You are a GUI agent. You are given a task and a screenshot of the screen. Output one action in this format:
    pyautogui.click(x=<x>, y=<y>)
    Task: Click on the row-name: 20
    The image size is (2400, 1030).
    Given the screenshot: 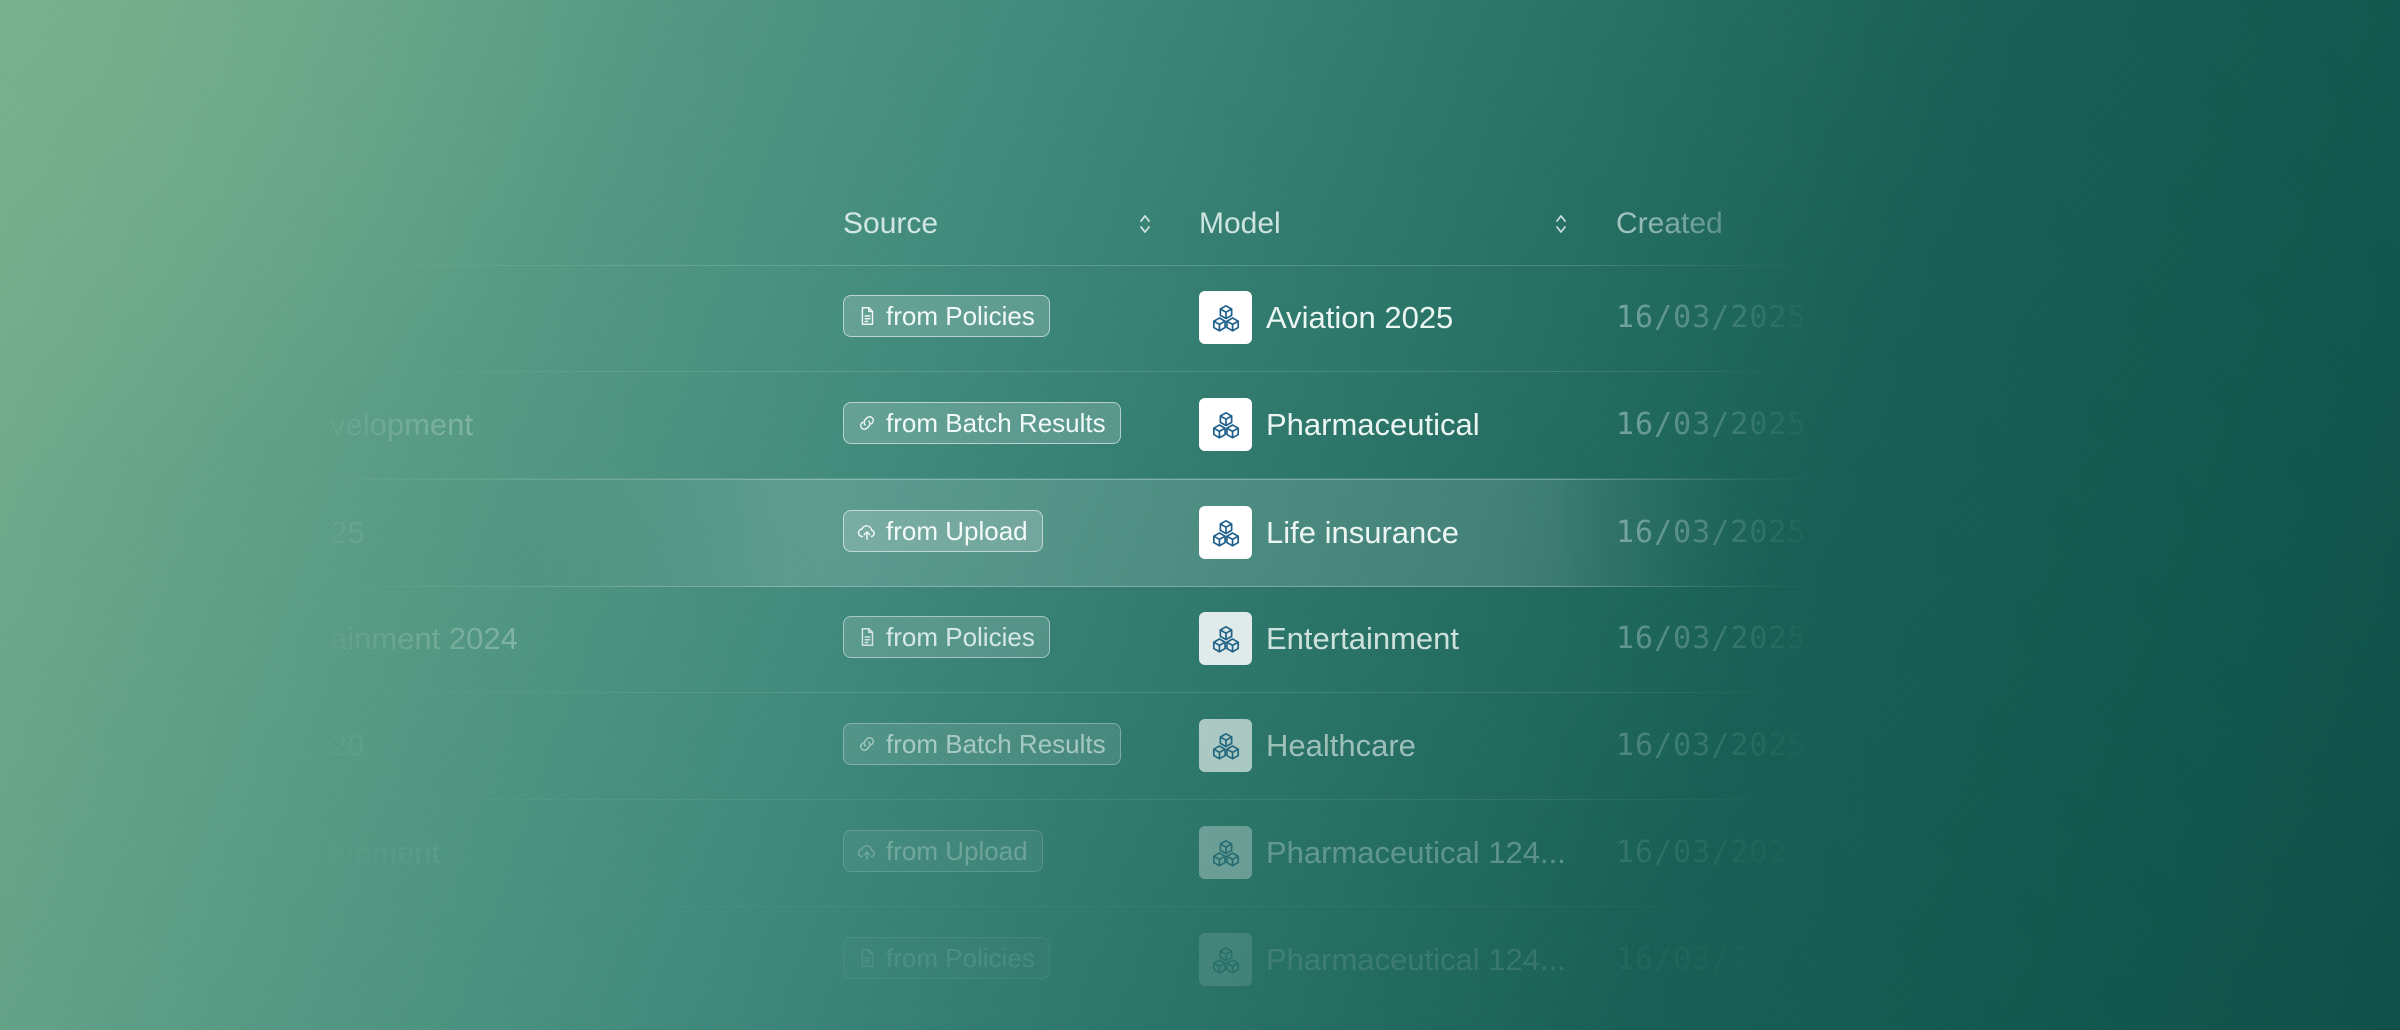 What is the action you would take?
    pyautogui.click(x=347, y=745)
    